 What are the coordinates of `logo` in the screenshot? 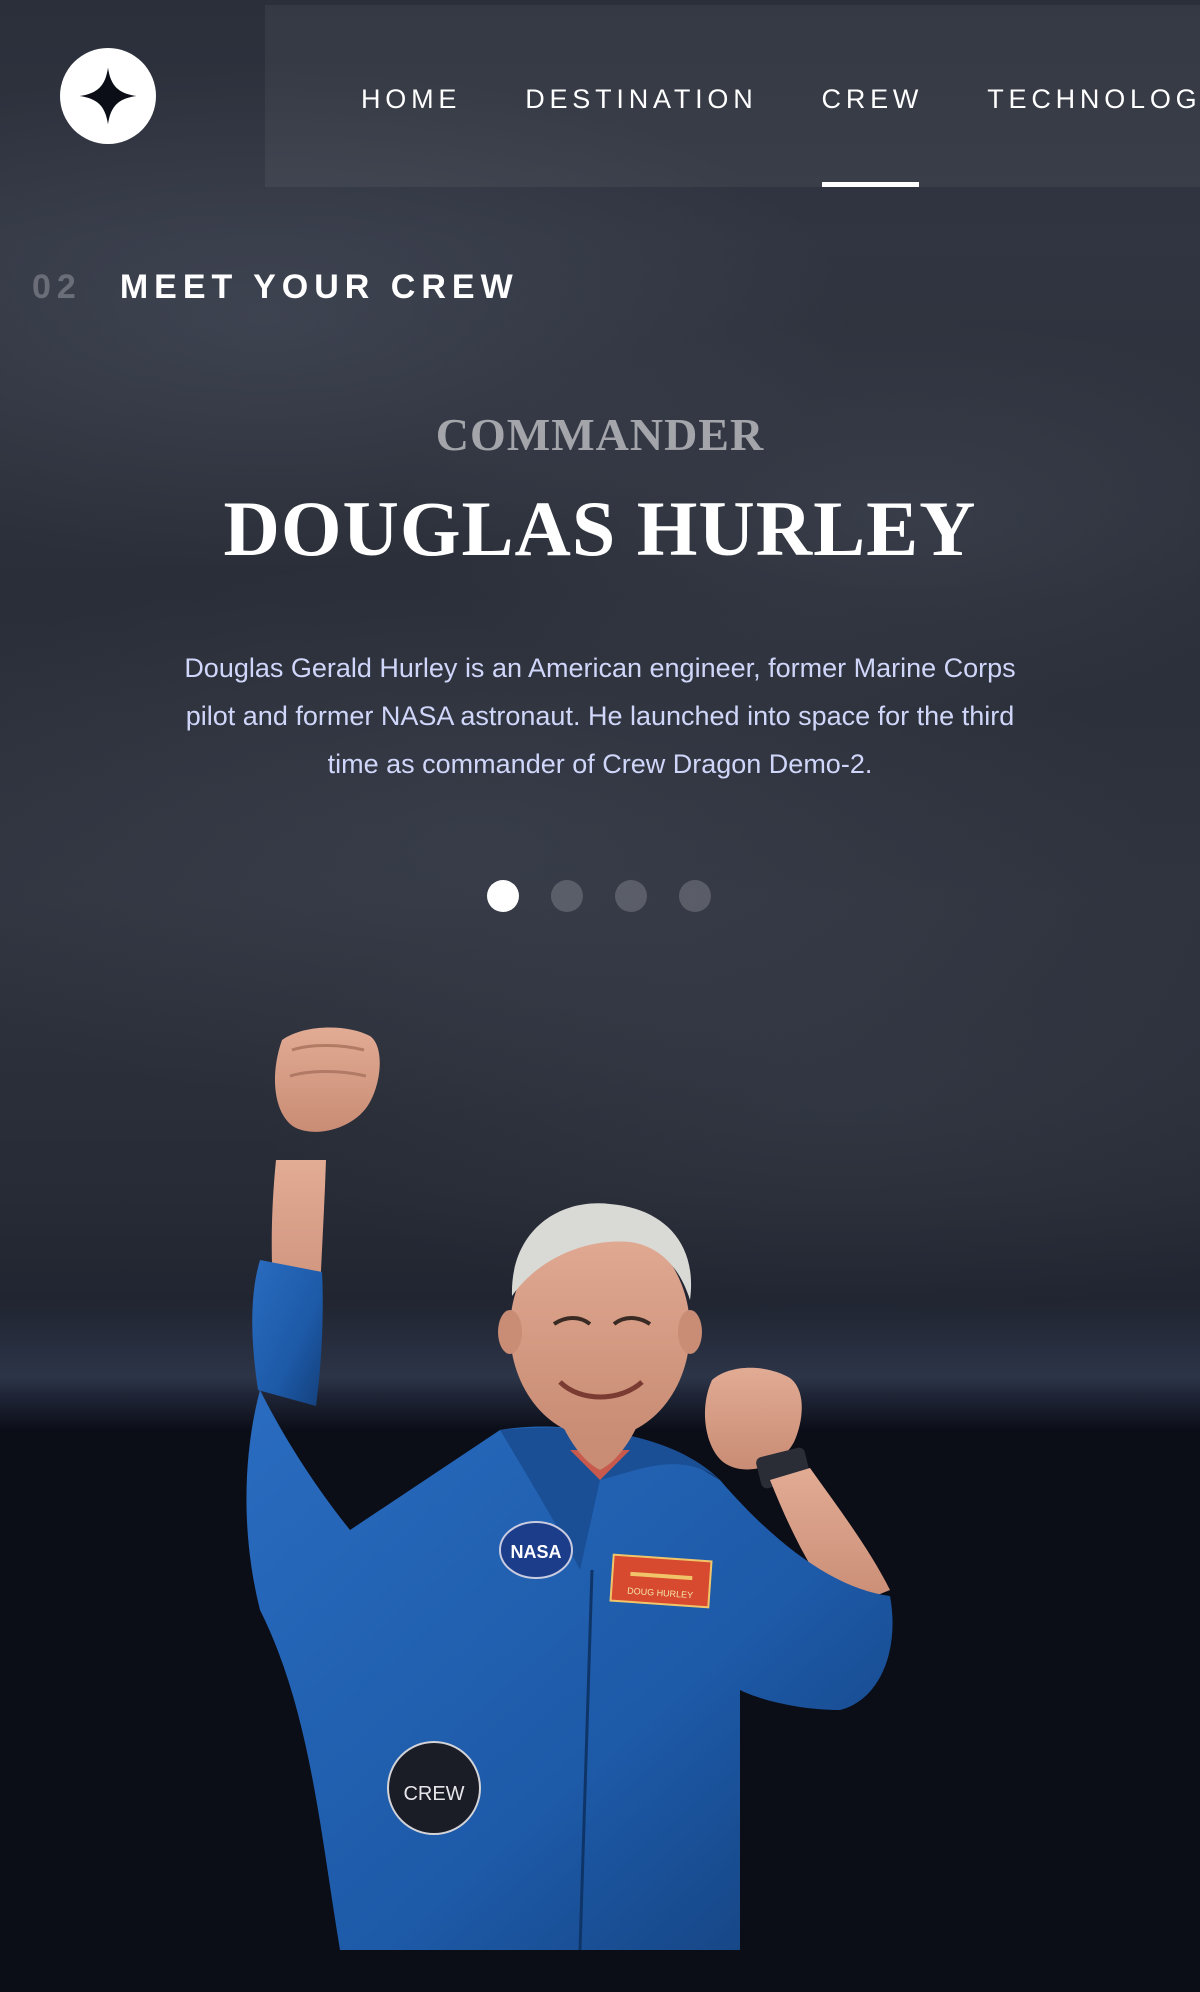 It's located at (108, 96).